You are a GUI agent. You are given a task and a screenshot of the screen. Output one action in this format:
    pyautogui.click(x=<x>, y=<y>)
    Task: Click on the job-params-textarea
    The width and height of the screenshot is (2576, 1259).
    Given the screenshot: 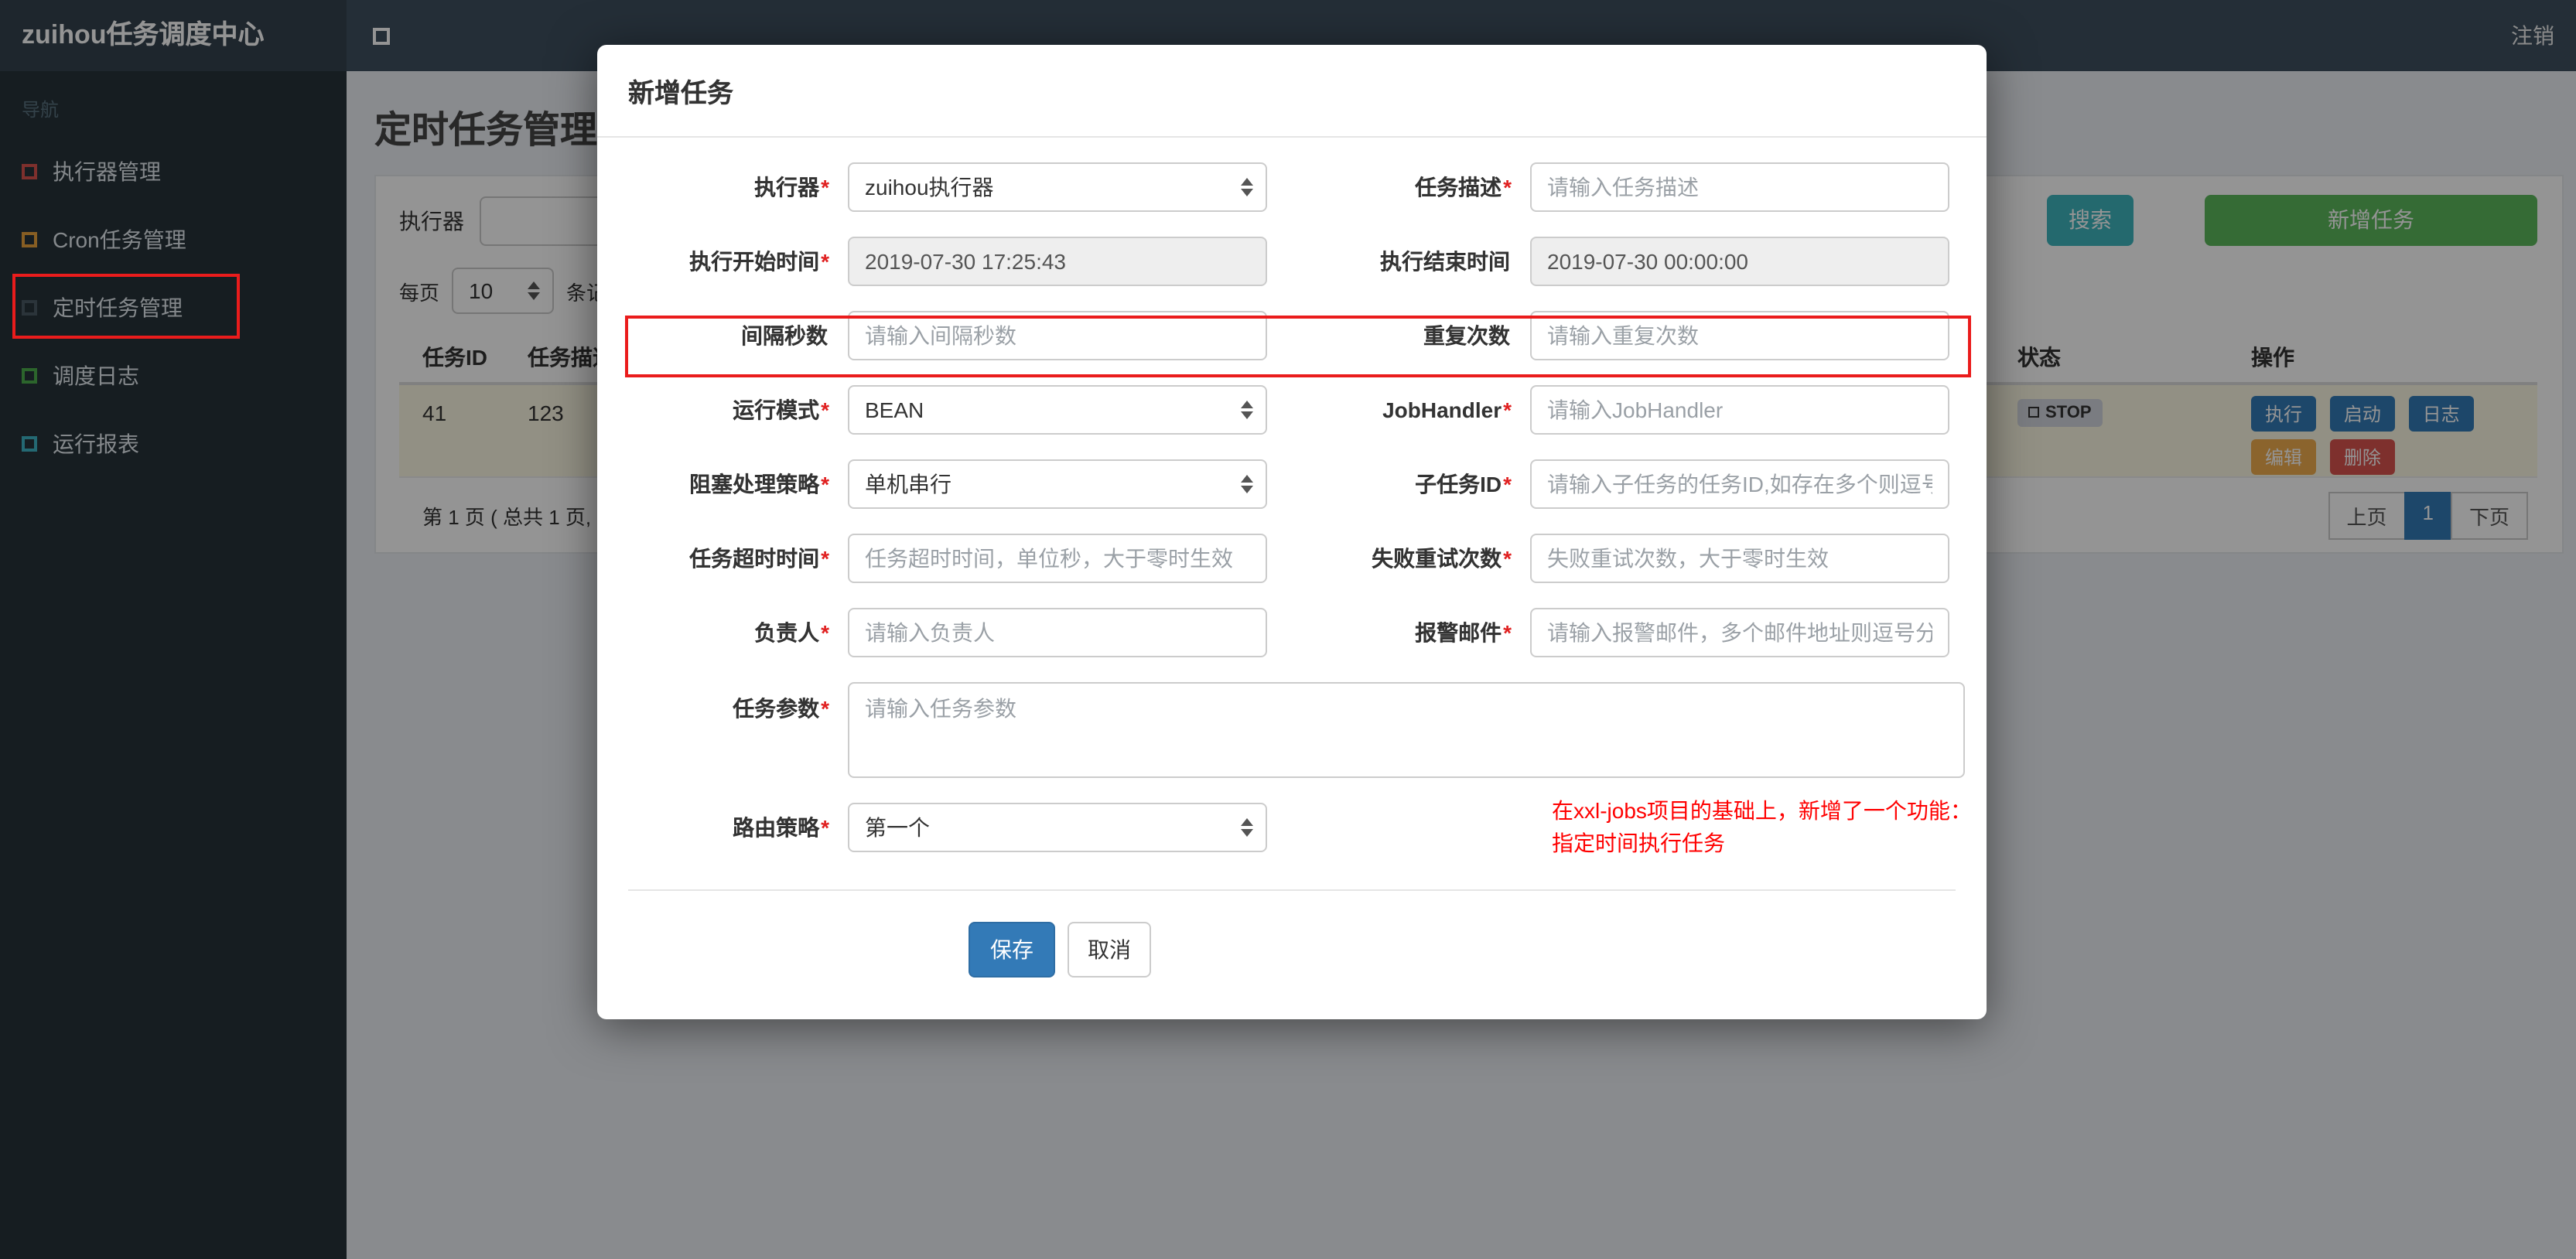 What is the action you would take?
    pyautogui.click(x=1406, y=730)
    